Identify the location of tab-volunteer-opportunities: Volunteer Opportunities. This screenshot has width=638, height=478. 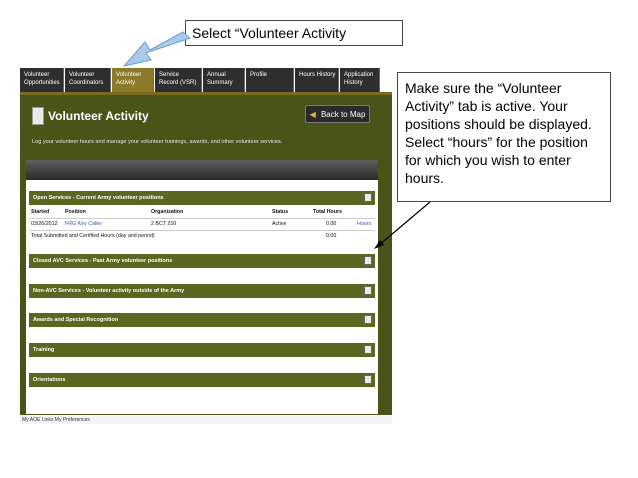
(42, 80).